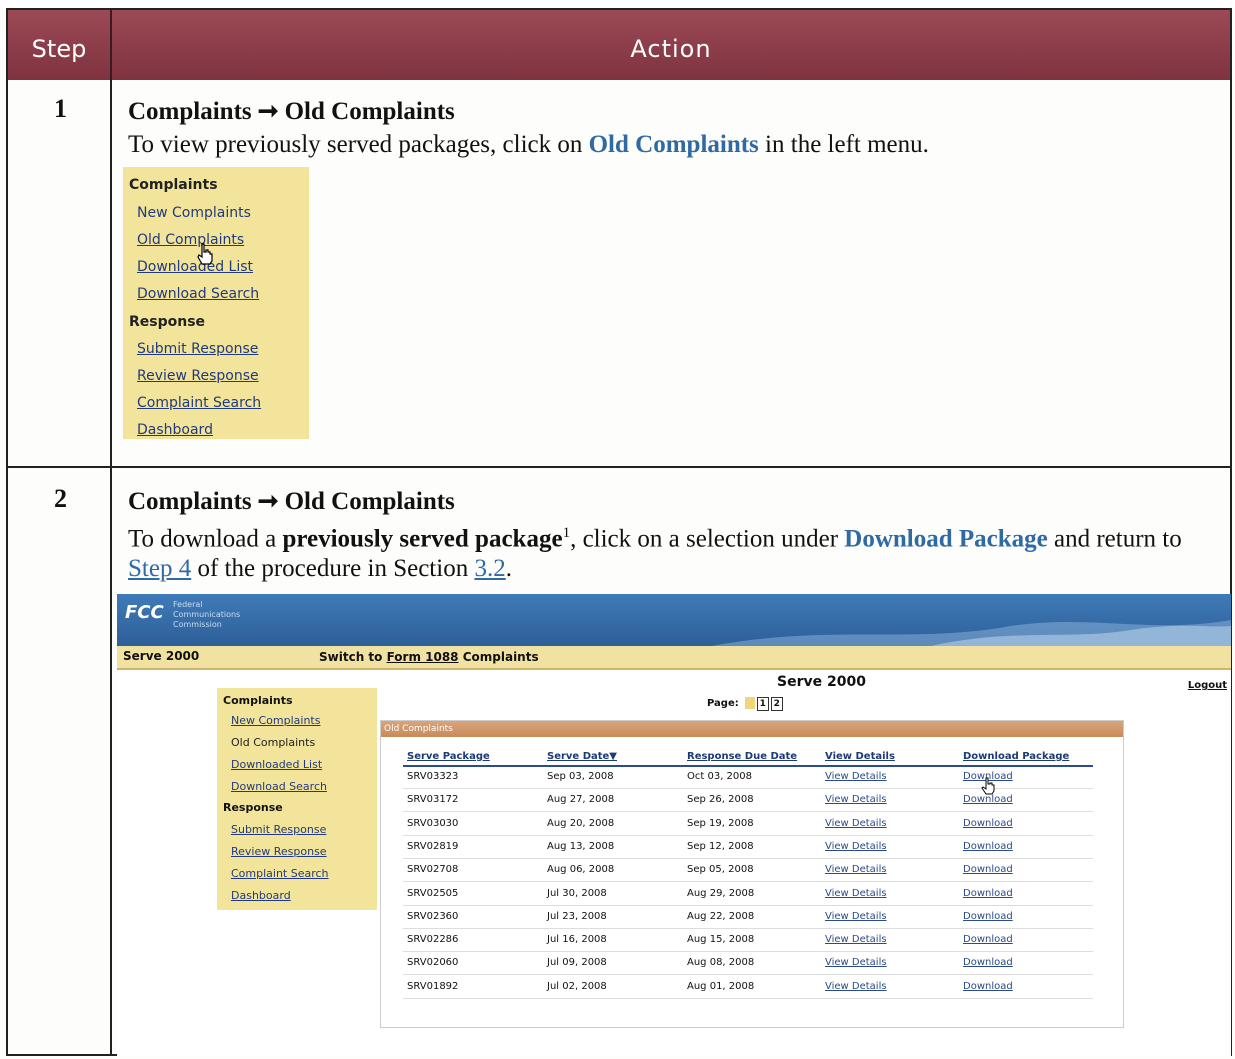  I want to click on page-label: Page:, so click(723, 703).